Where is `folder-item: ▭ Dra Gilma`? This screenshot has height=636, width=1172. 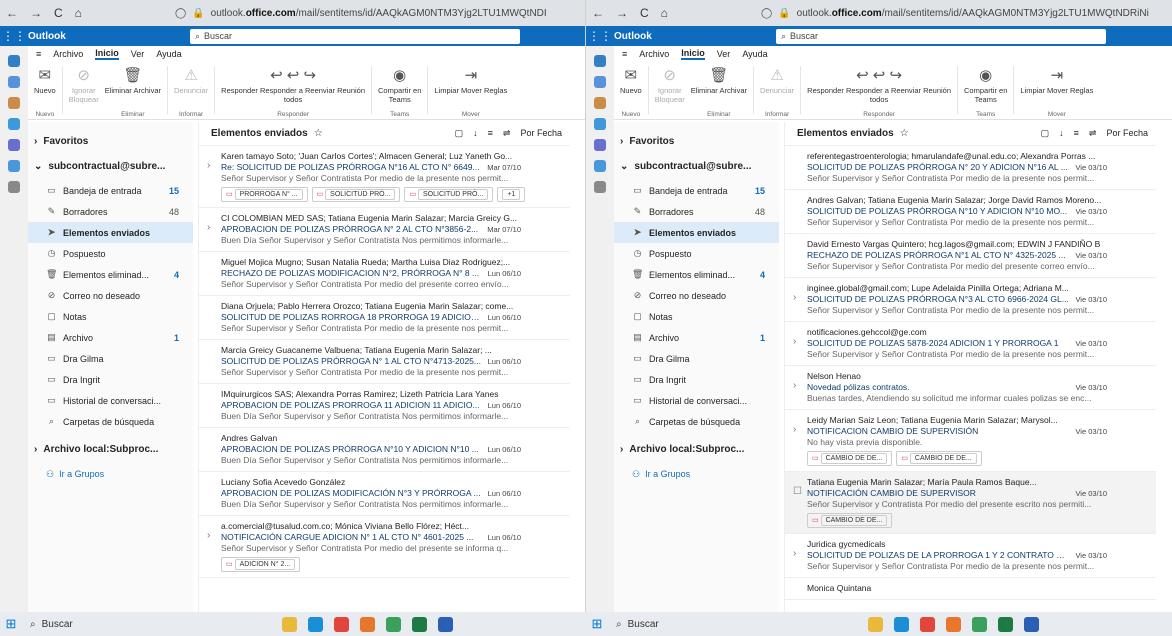
folder-item: ▭ Dra Gilma is located at coordinates (696, 358).